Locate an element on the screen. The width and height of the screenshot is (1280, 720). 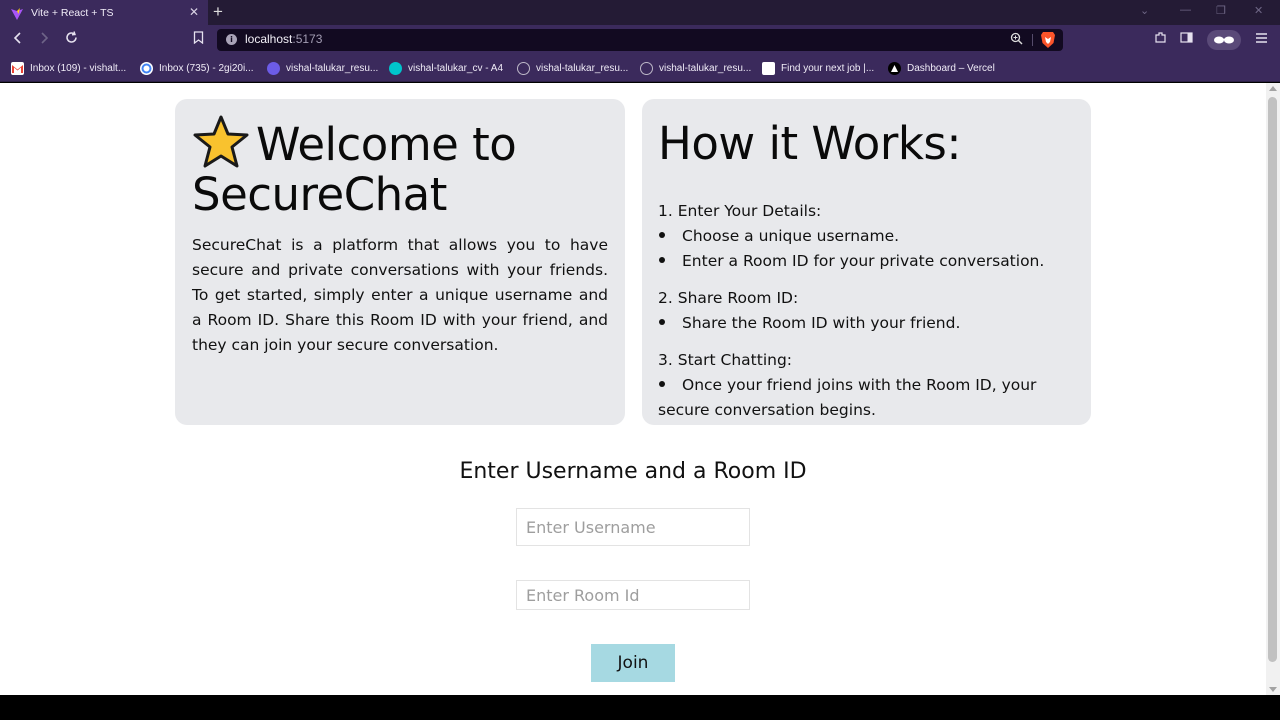
page-scrollbar is located at coordinates (1273, 389).